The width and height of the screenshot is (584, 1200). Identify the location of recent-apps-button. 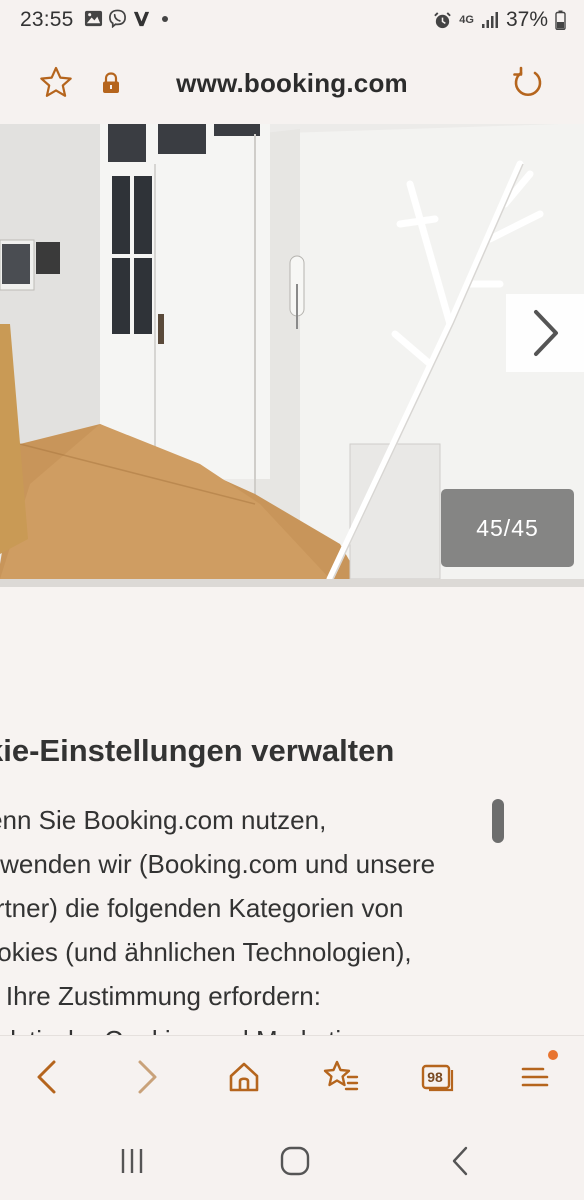
(132, 1161).